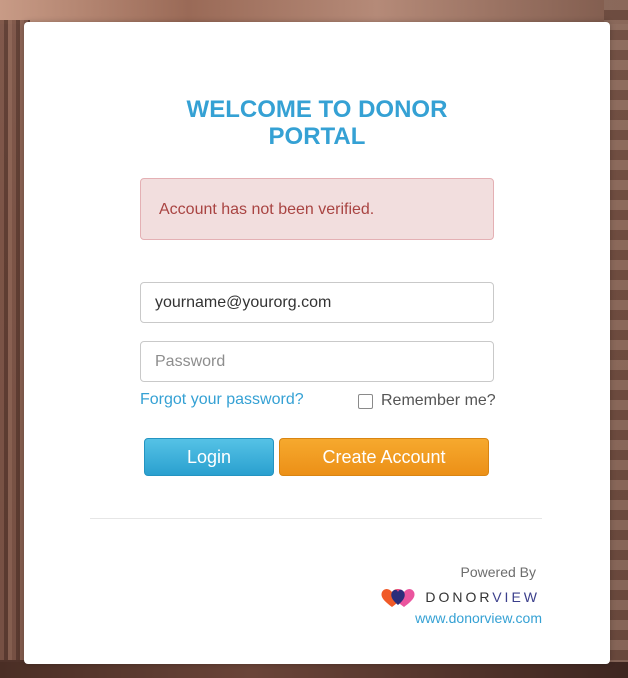 This screenshot has height=678, width=628. Describe the element at coordinates (398, 598) in the screenshot. I see `donorview-heart-logo-icon` at that location.